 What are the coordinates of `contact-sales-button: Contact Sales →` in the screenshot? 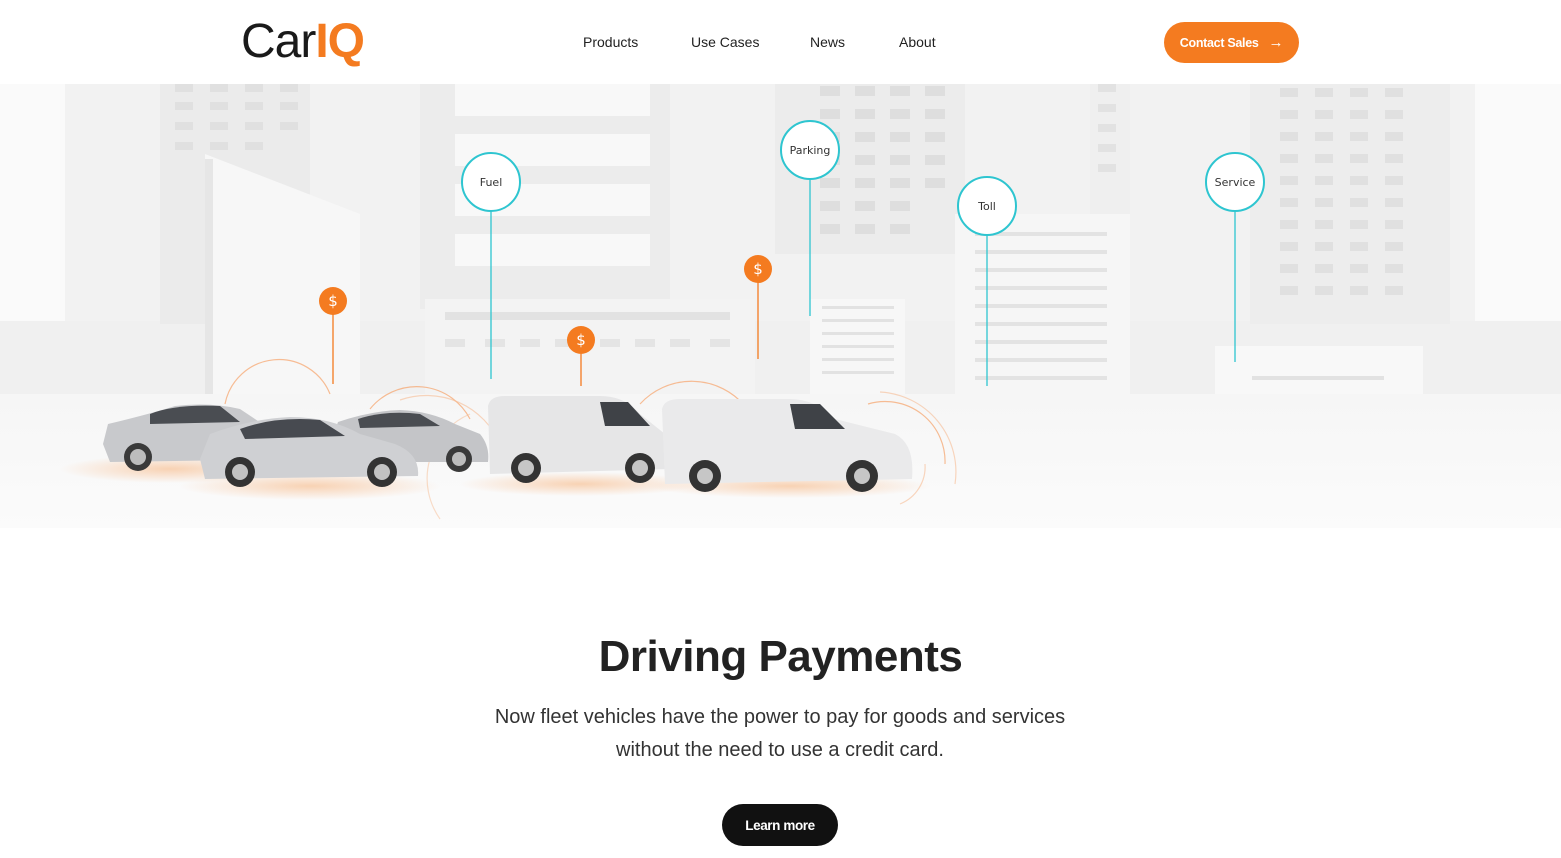 It's located at (1231, 42).